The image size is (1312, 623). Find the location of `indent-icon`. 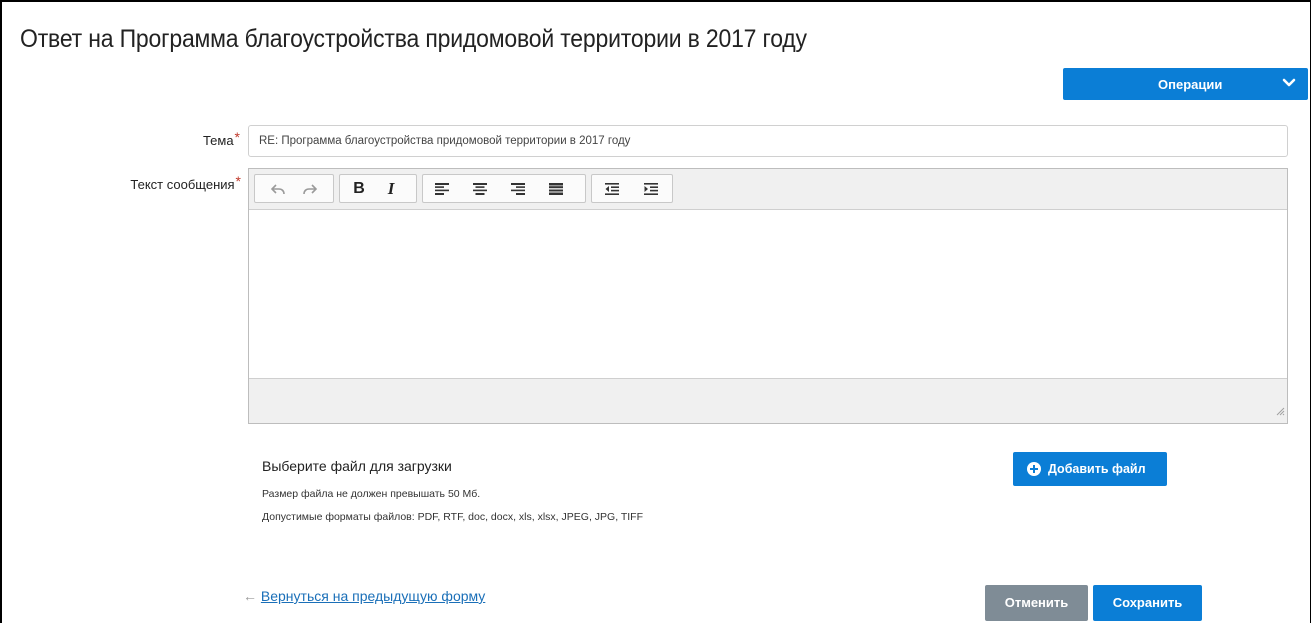

indent-icon is located at coordinates (651, 188).